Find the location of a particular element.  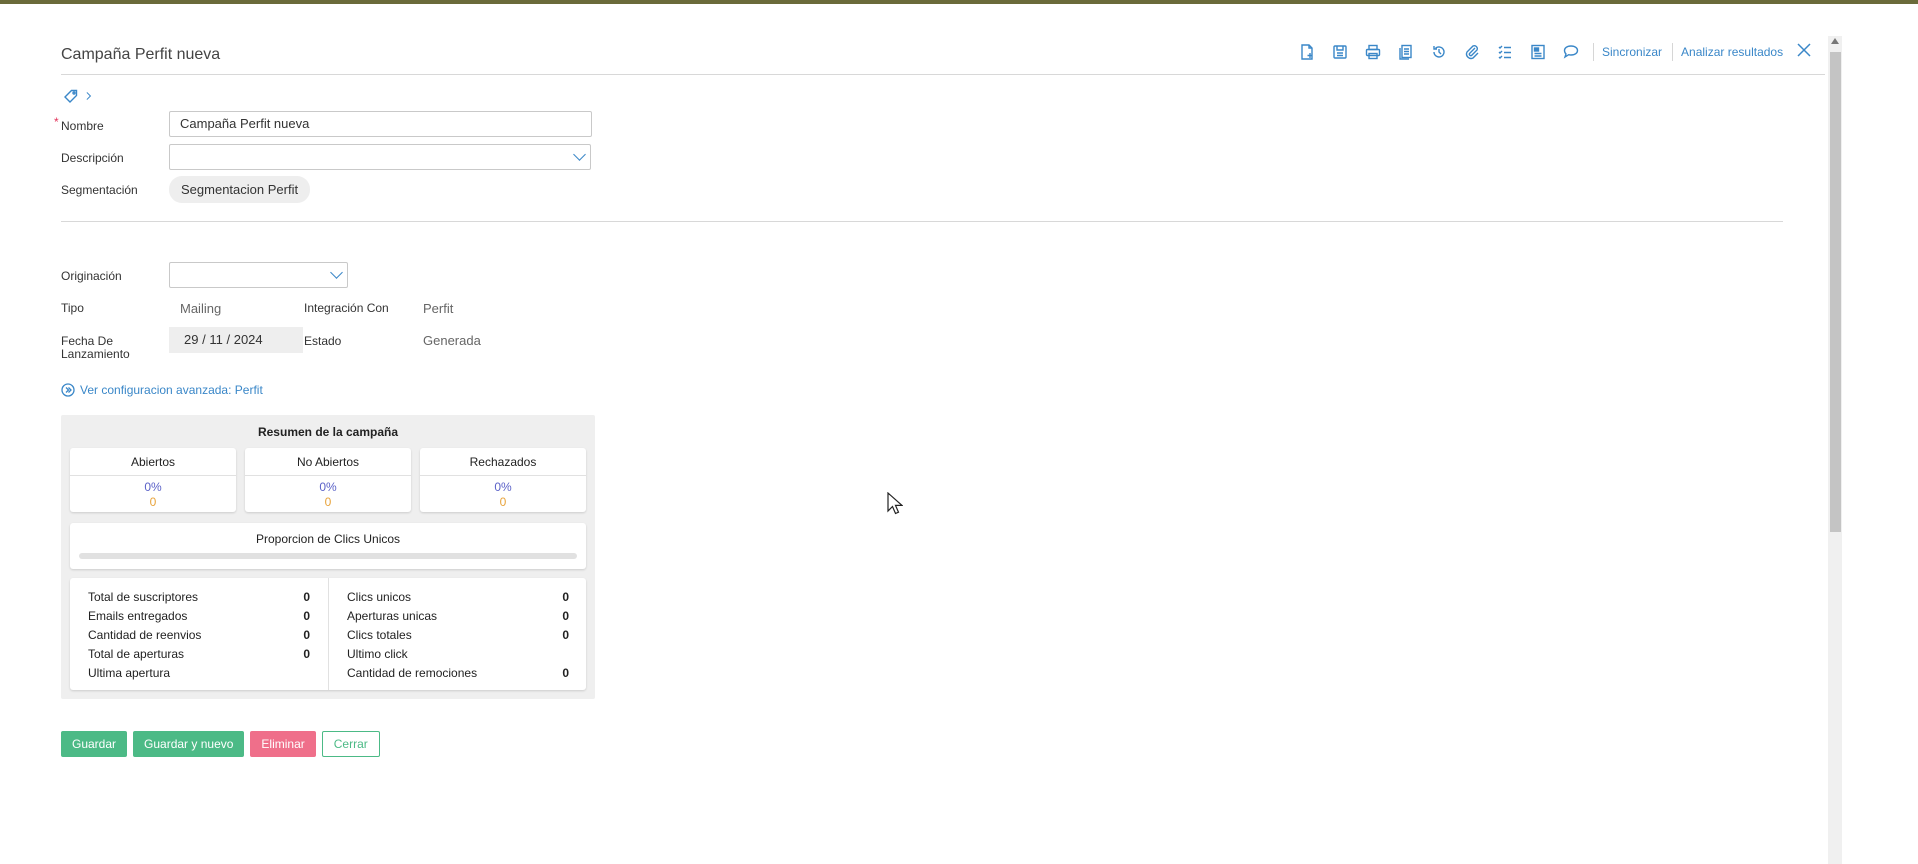

scroll-up-arrow-icon is located at coordinates (1835, 41).